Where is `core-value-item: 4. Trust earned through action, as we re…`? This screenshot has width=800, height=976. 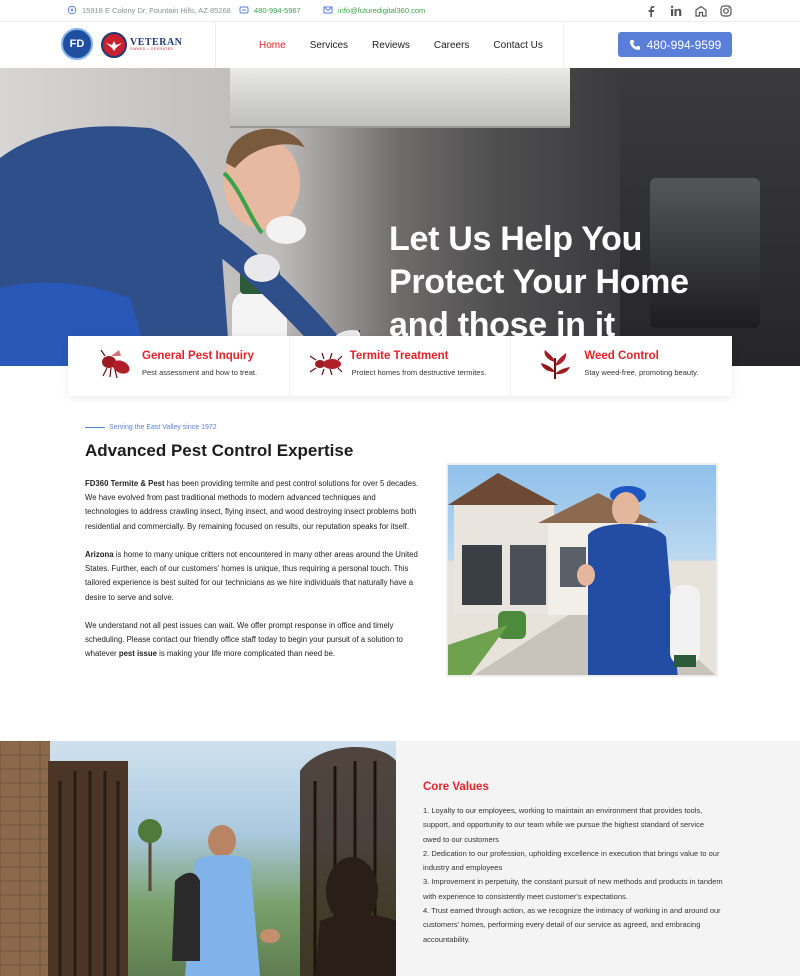
core-value-item: 4. Trust earned through action, as we re… is located at coordinates (572, 925).